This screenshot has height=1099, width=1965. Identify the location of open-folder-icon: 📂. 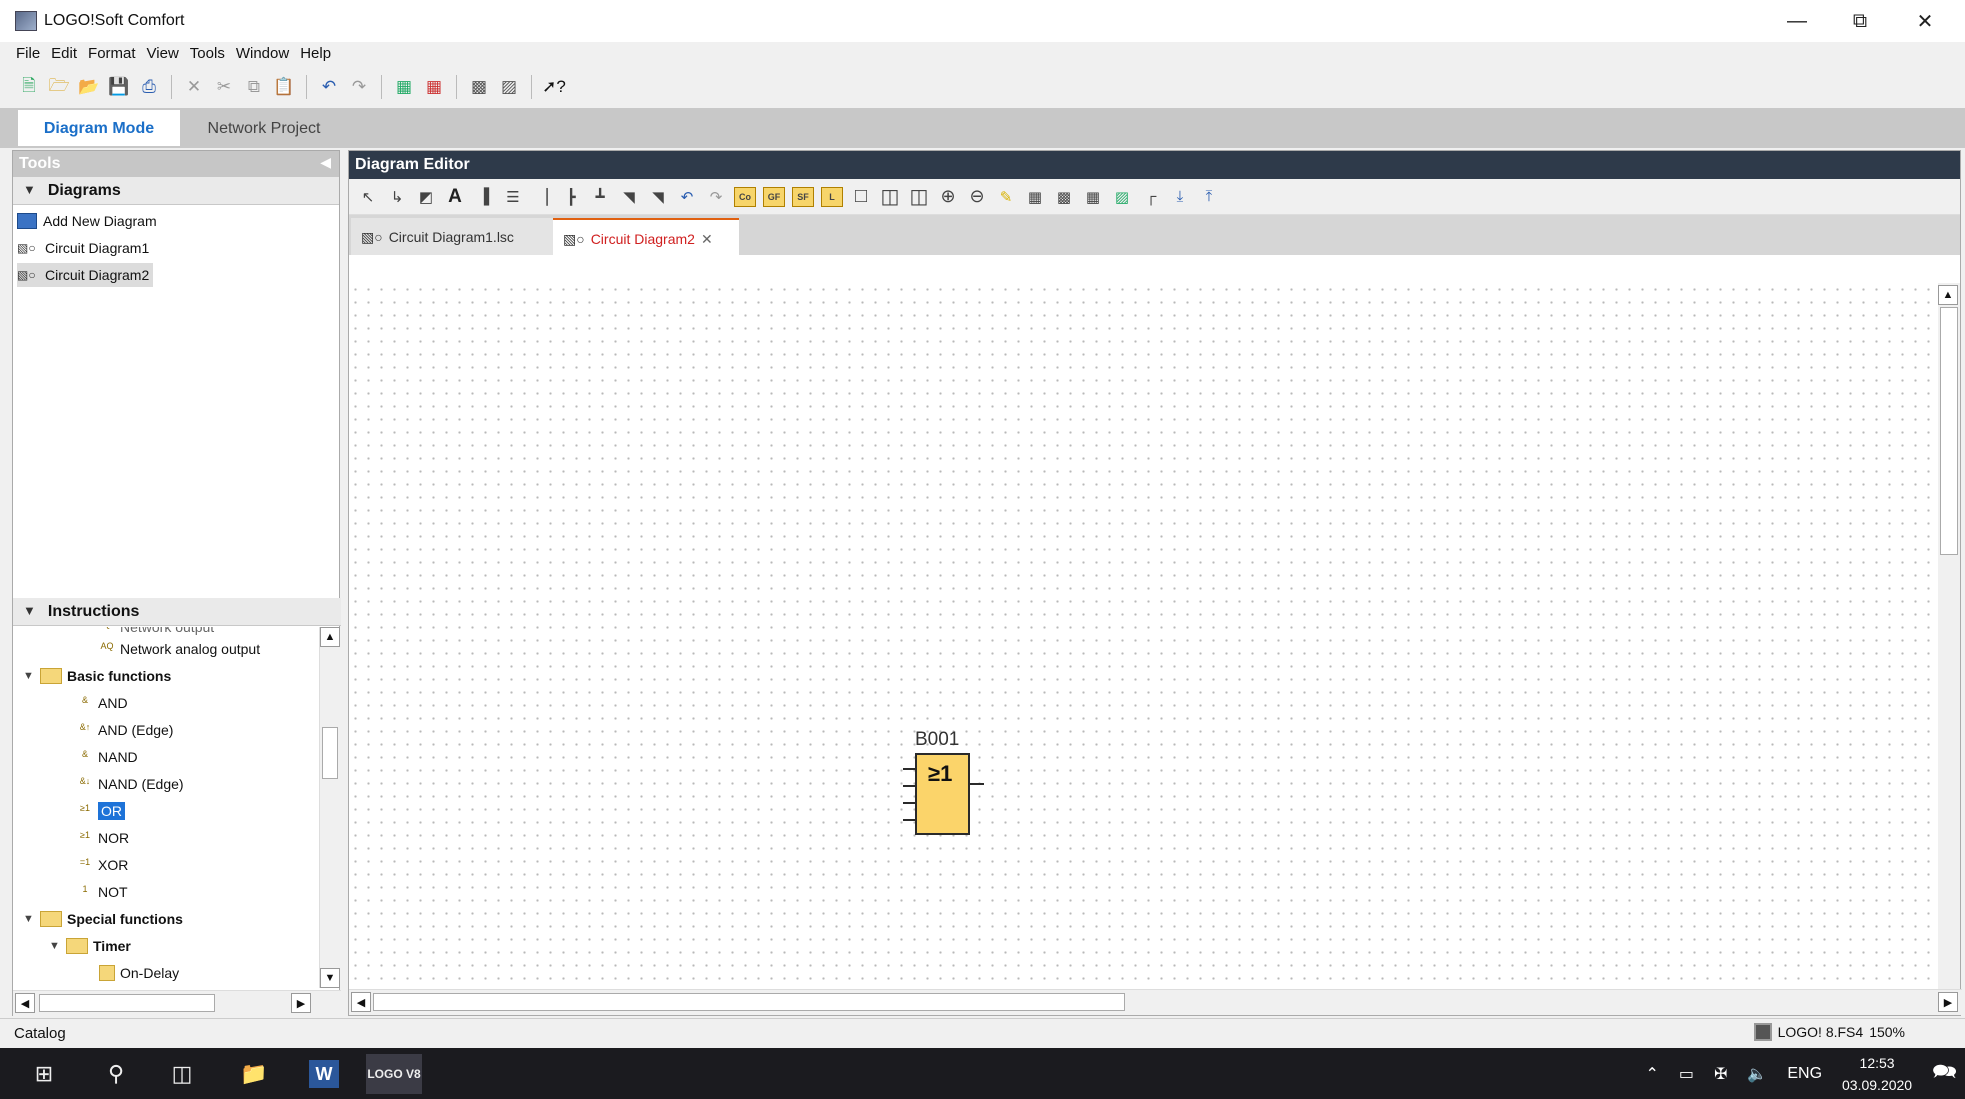
(89, 87).